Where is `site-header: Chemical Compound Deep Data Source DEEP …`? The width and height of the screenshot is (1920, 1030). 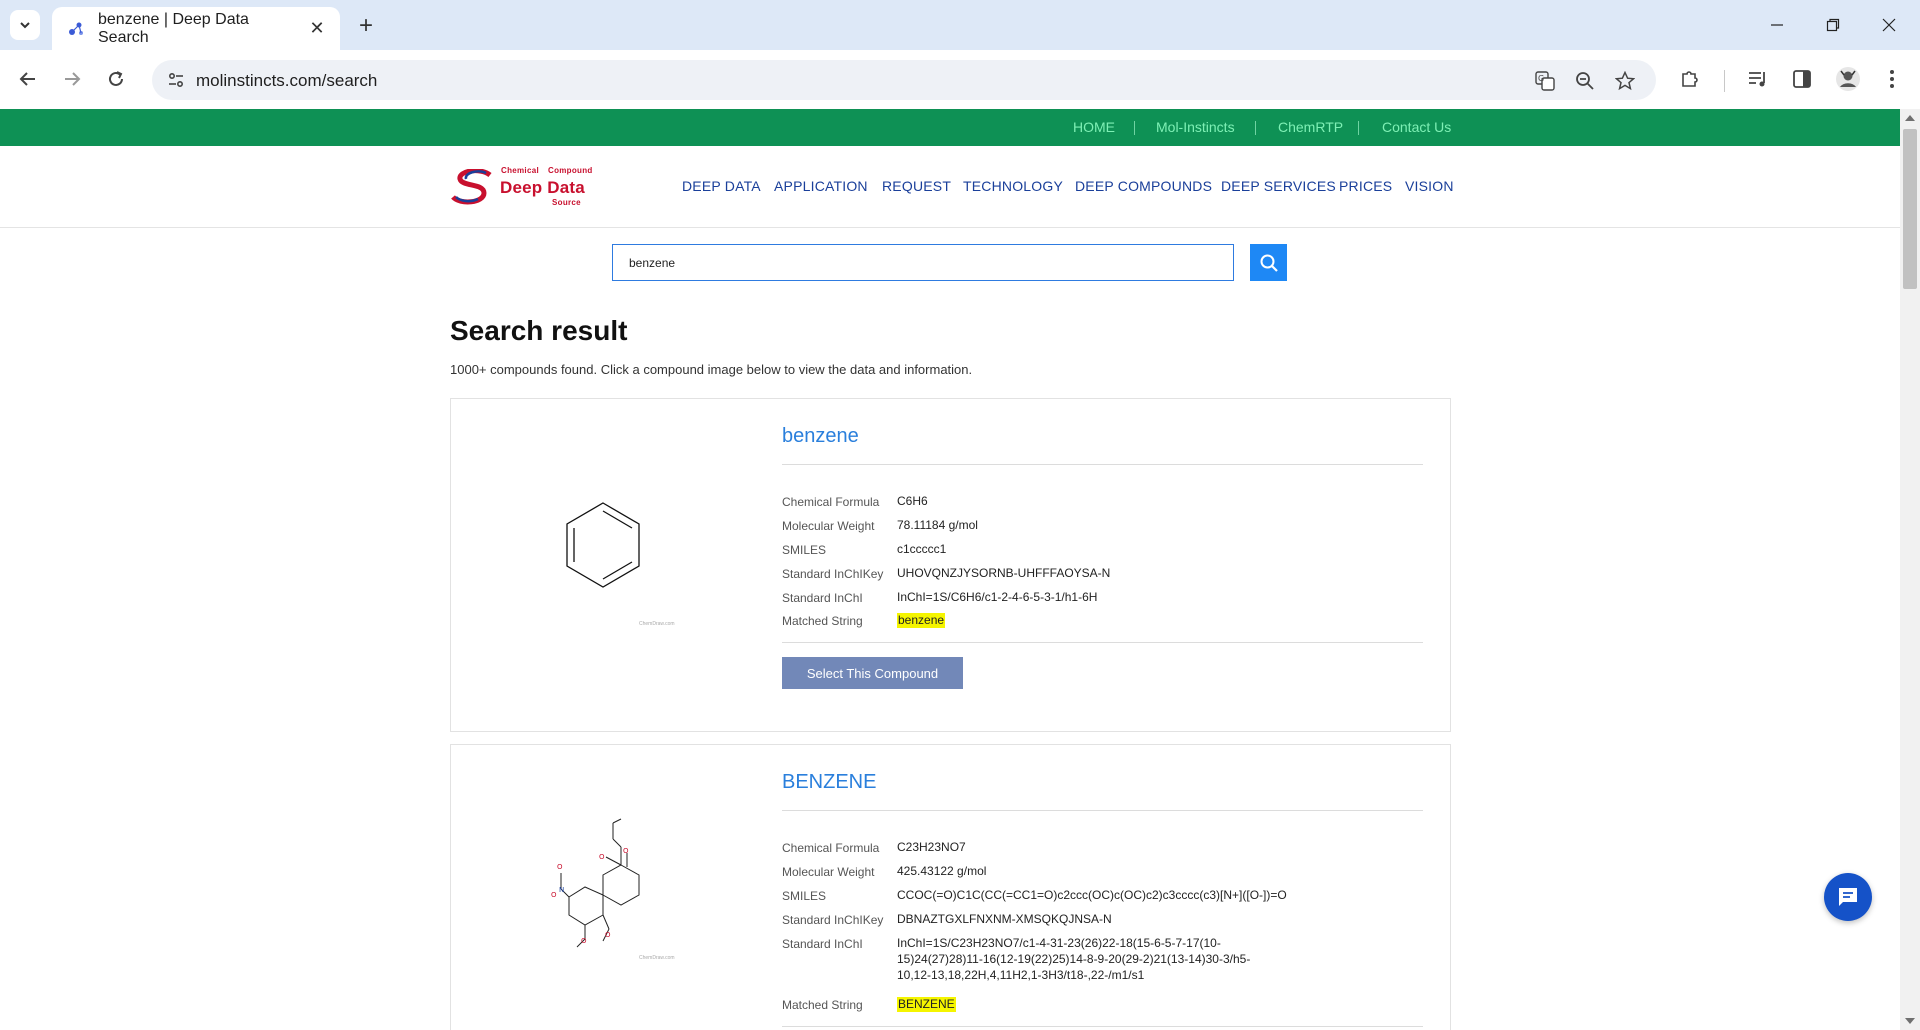 site-header: Chemical Compound Deep Data Source DEEP … is located at coordinates (950, 187).